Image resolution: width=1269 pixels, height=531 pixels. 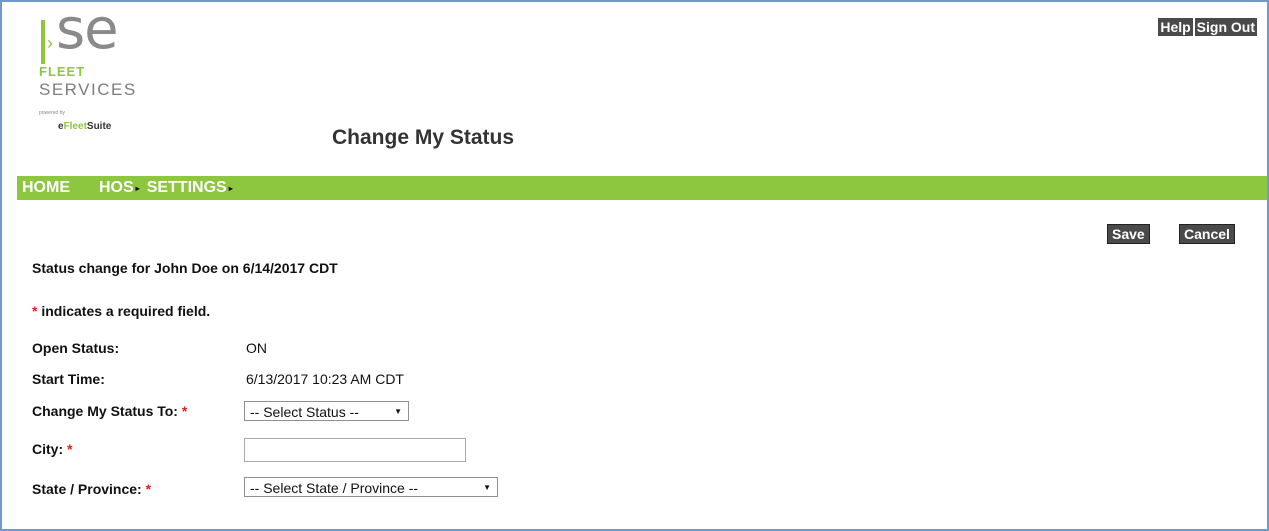 What do you see at coordinates (1128, 234) in the screenshot?
I see `save-button: Save` at bounding box center [1128, 234].